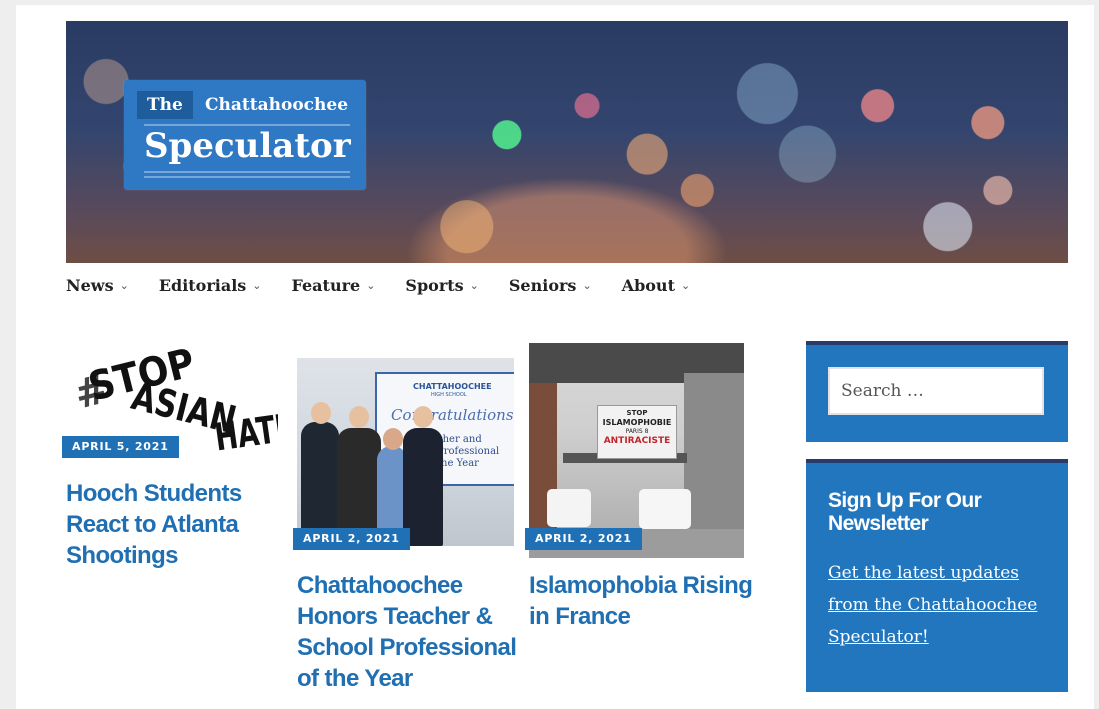  I want to click on banner-text: PARIS 8, so click(637, 431).